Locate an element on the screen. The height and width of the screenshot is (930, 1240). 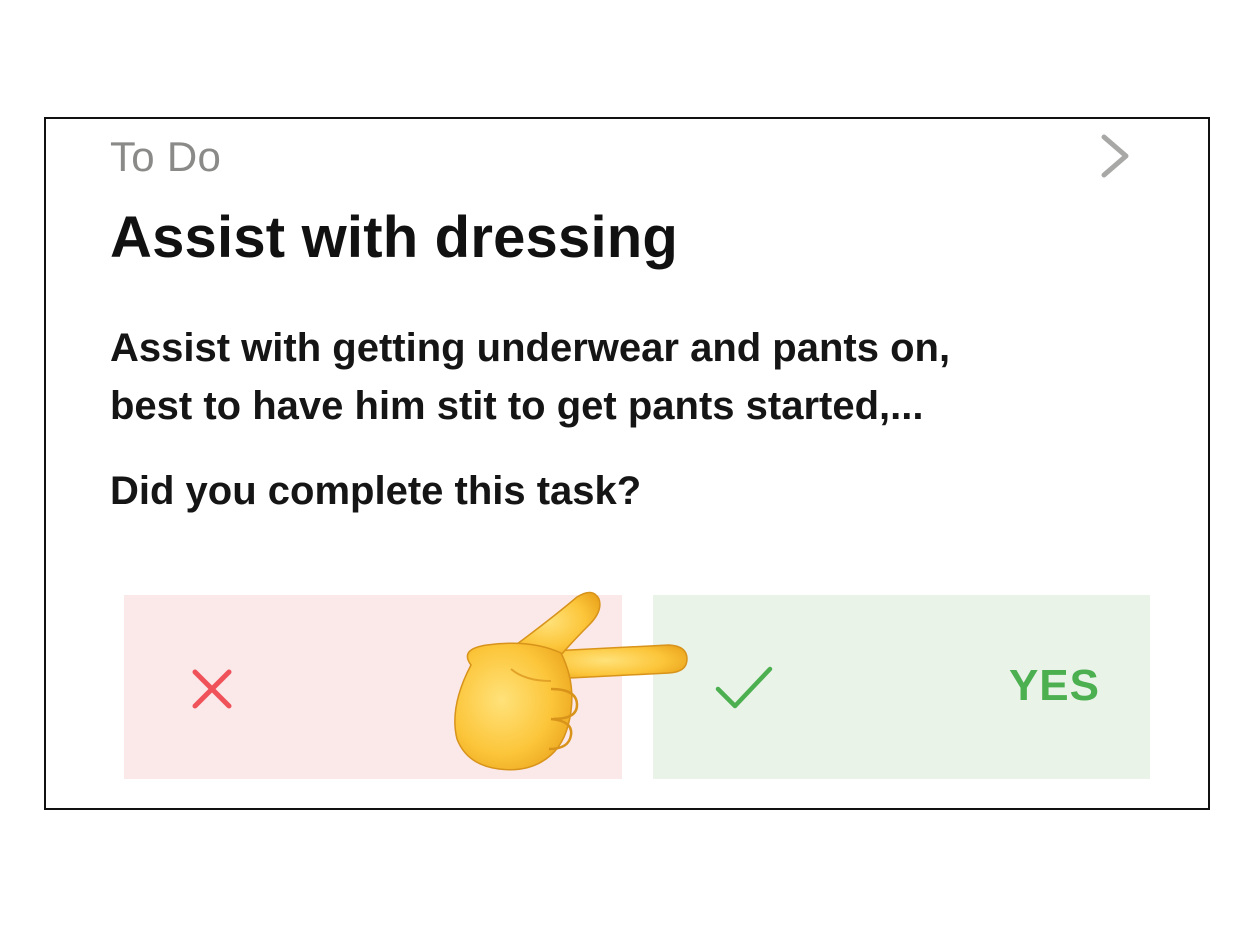
chevron-right-icon is located at coordinates (1115, 156).